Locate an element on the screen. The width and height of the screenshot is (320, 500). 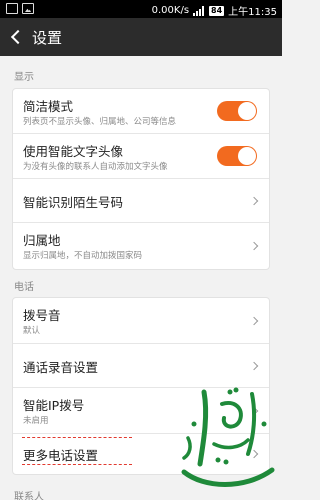
network-speed: 0.00K/s is located at coordinates (170, 10).